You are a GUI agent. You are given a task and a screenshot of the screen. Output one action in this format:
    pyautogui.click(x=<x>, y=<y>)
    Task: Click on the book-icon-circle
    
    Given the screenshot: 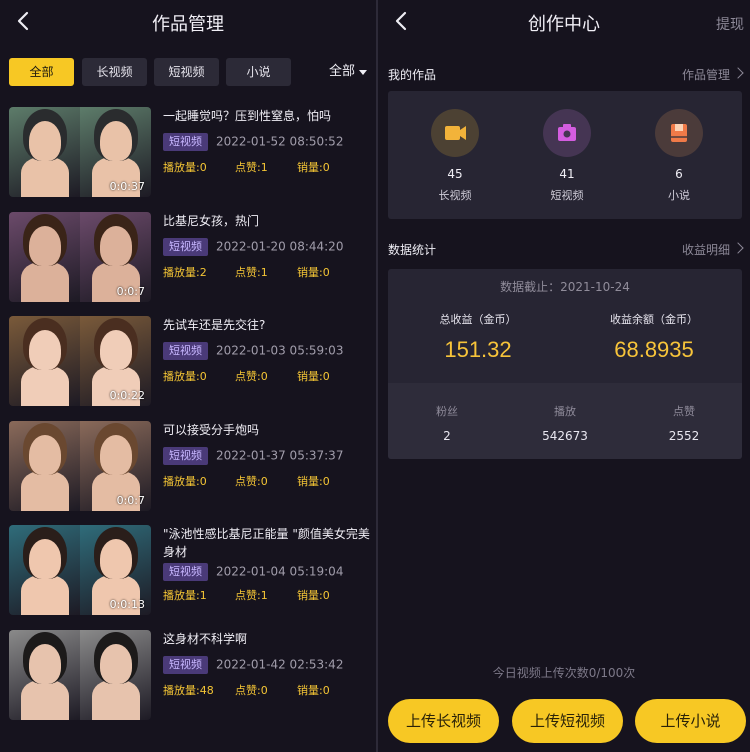 What is the action you would take?
    pyautogui.click(x=679, y=133)
    